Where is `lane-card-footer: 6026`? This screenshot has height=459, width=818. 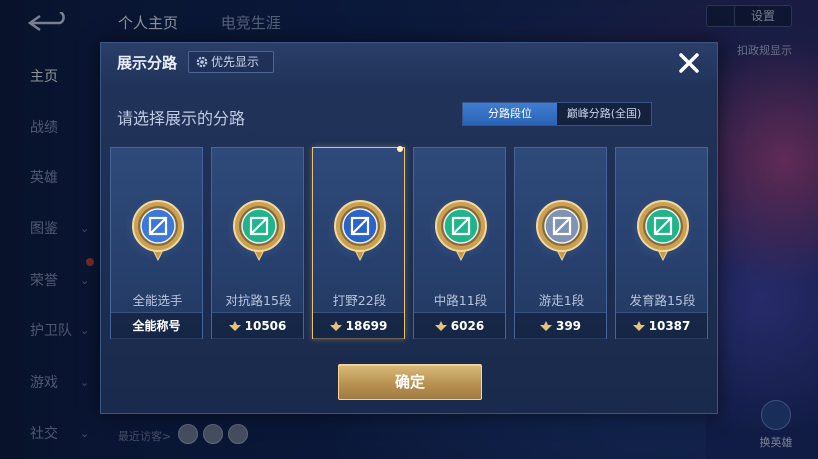
lane-card-footer: 6026 is located at coordinates (459, 325).